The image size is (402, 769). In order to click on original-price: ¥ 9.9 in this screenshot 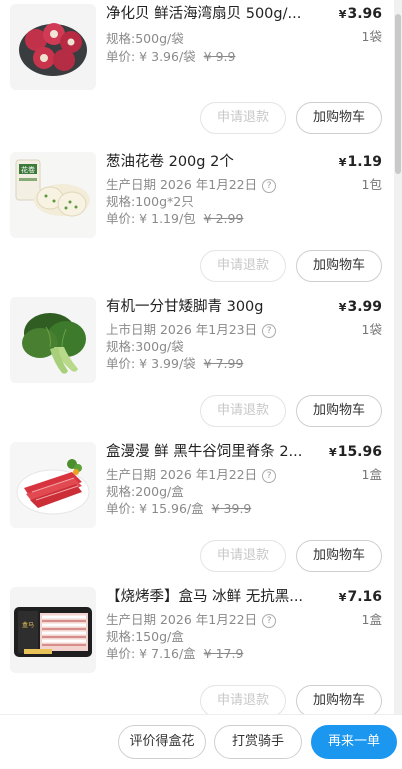, I will do `click(219, 56)`.